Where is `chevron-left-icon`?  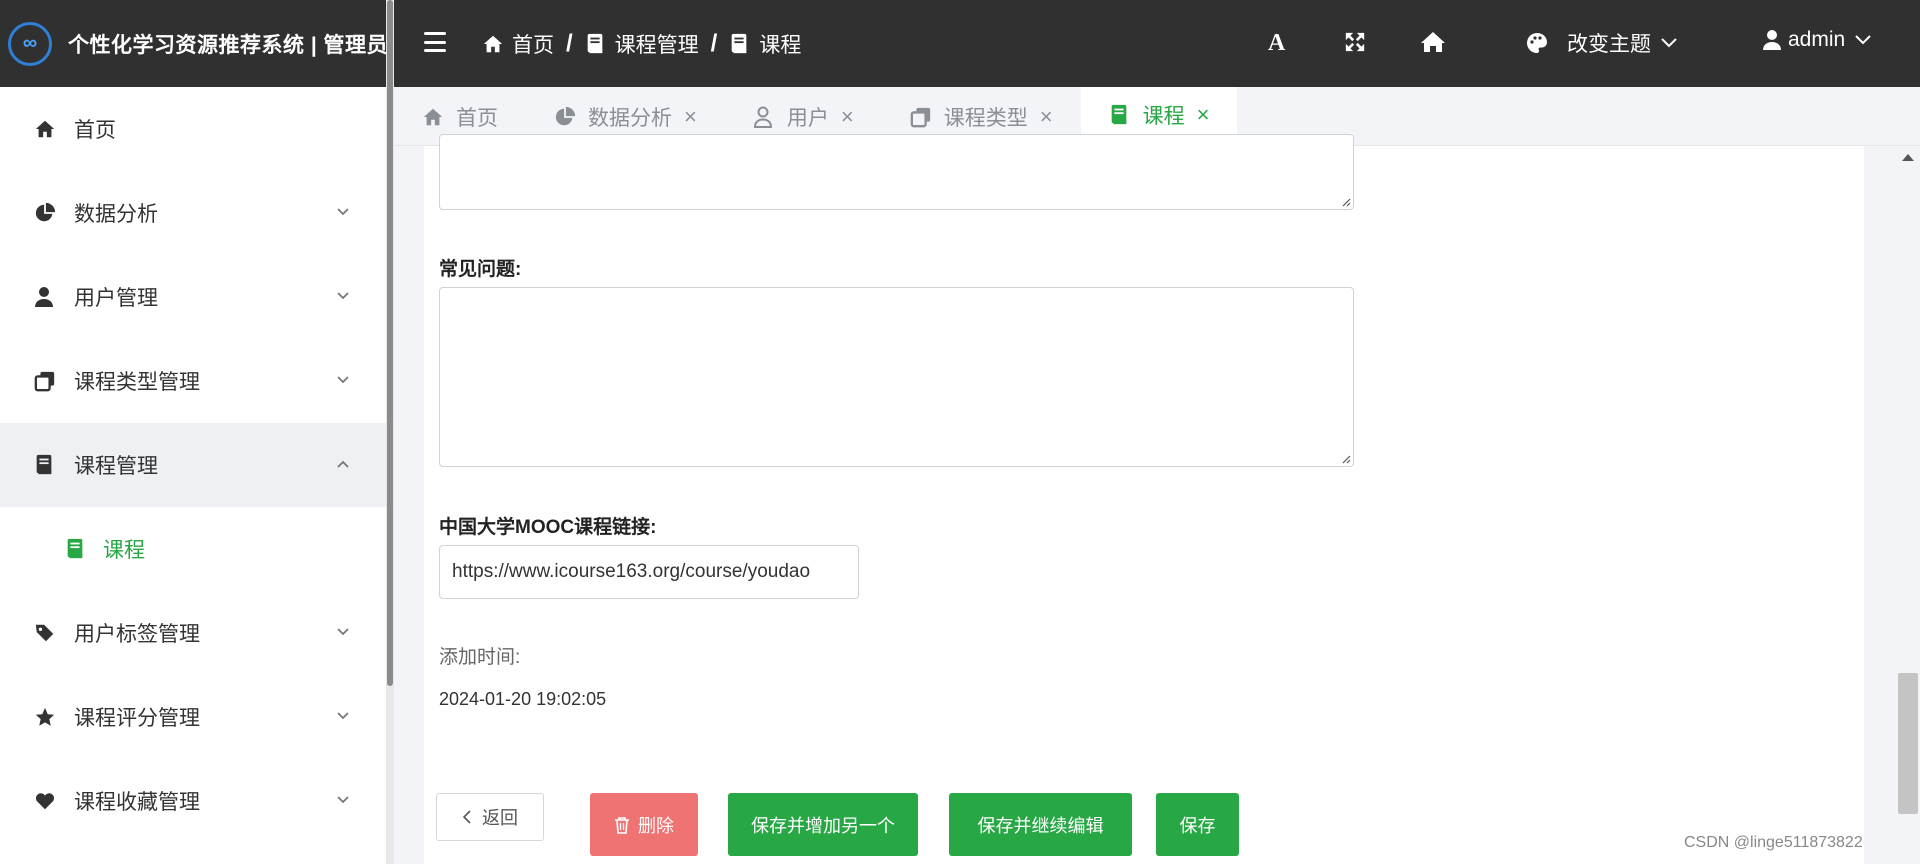 chevron-left-icon is located at coordinates (466, 817).